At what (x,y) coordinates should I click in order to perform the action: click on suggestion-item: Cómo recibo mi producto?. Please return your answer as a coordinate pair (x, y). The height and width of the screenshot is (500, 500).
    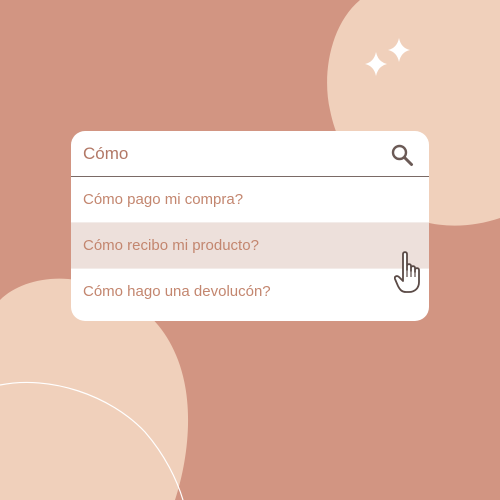
    Looking at the image, I should click on (250, 246).